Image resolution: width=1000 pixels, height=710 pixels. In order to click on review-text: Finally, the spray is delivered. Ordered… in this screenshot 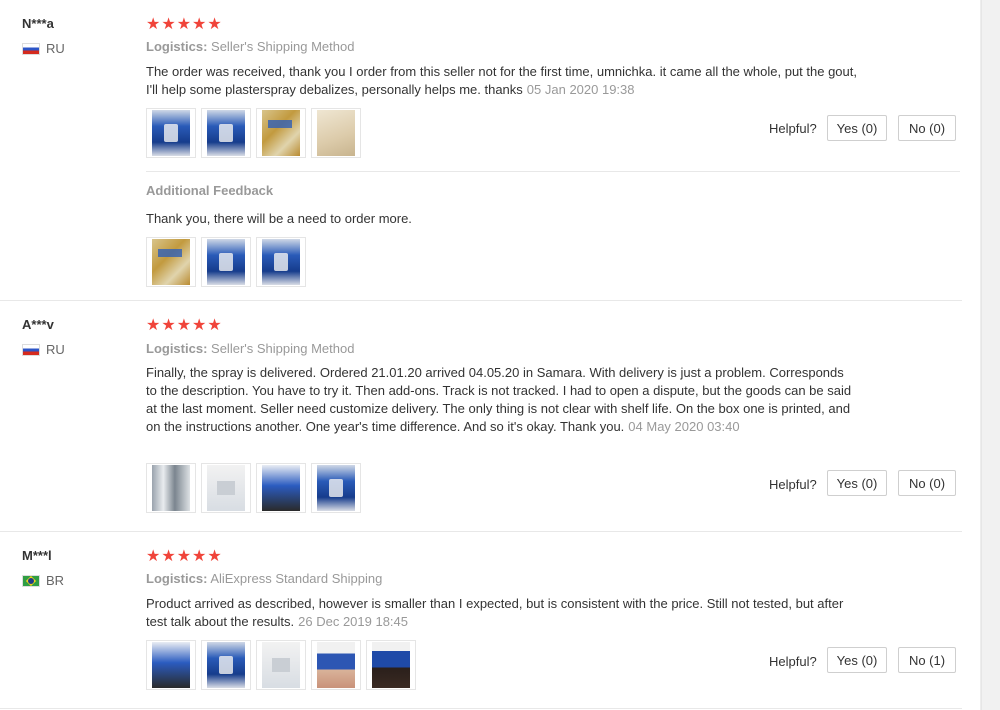, I will do `click(502, 400)`.